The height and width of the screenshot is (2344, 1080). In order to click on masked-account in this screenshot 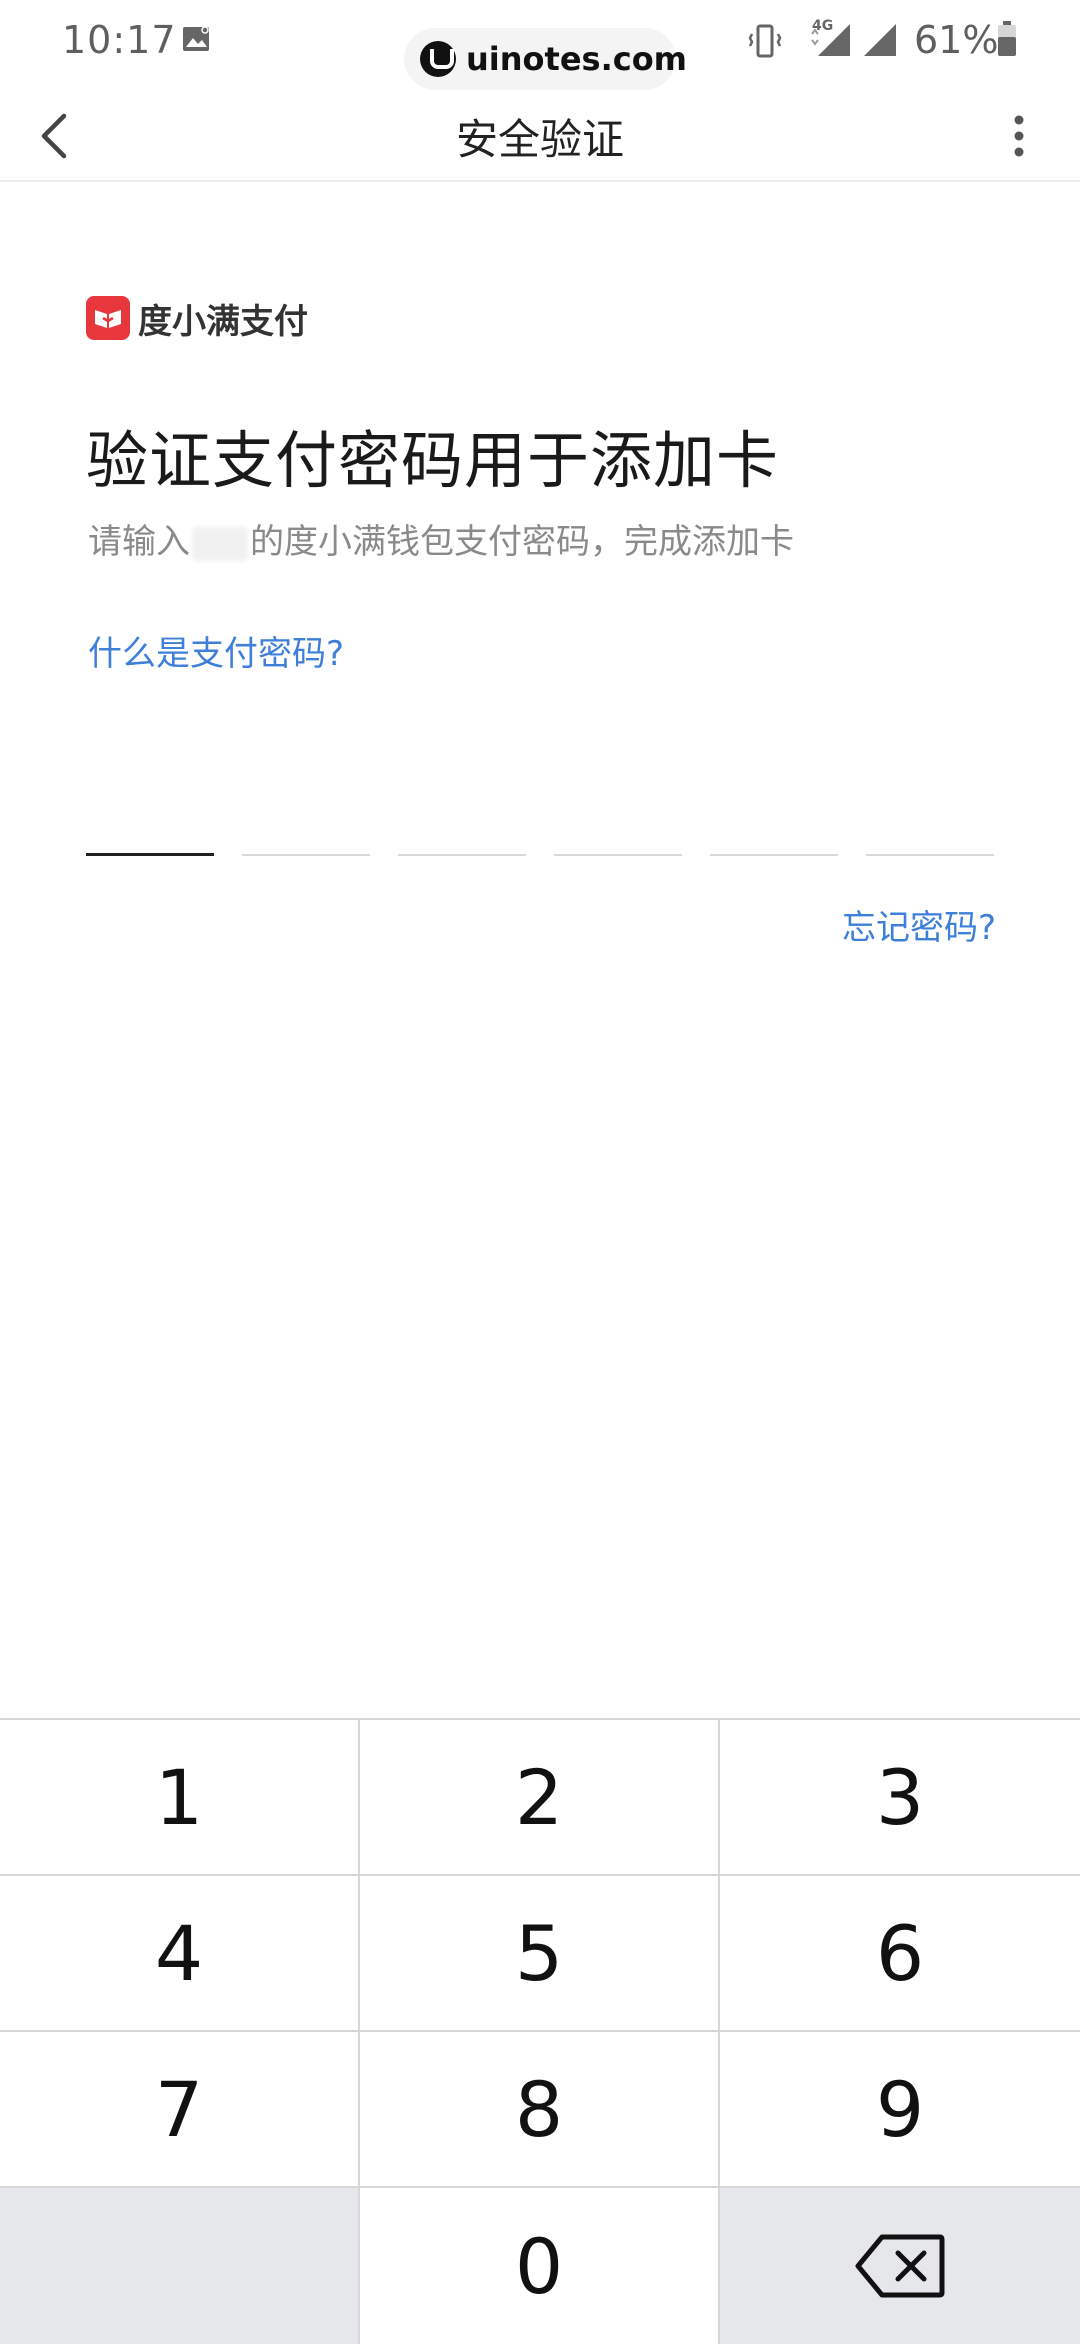, I will do `click(220, 543)`.